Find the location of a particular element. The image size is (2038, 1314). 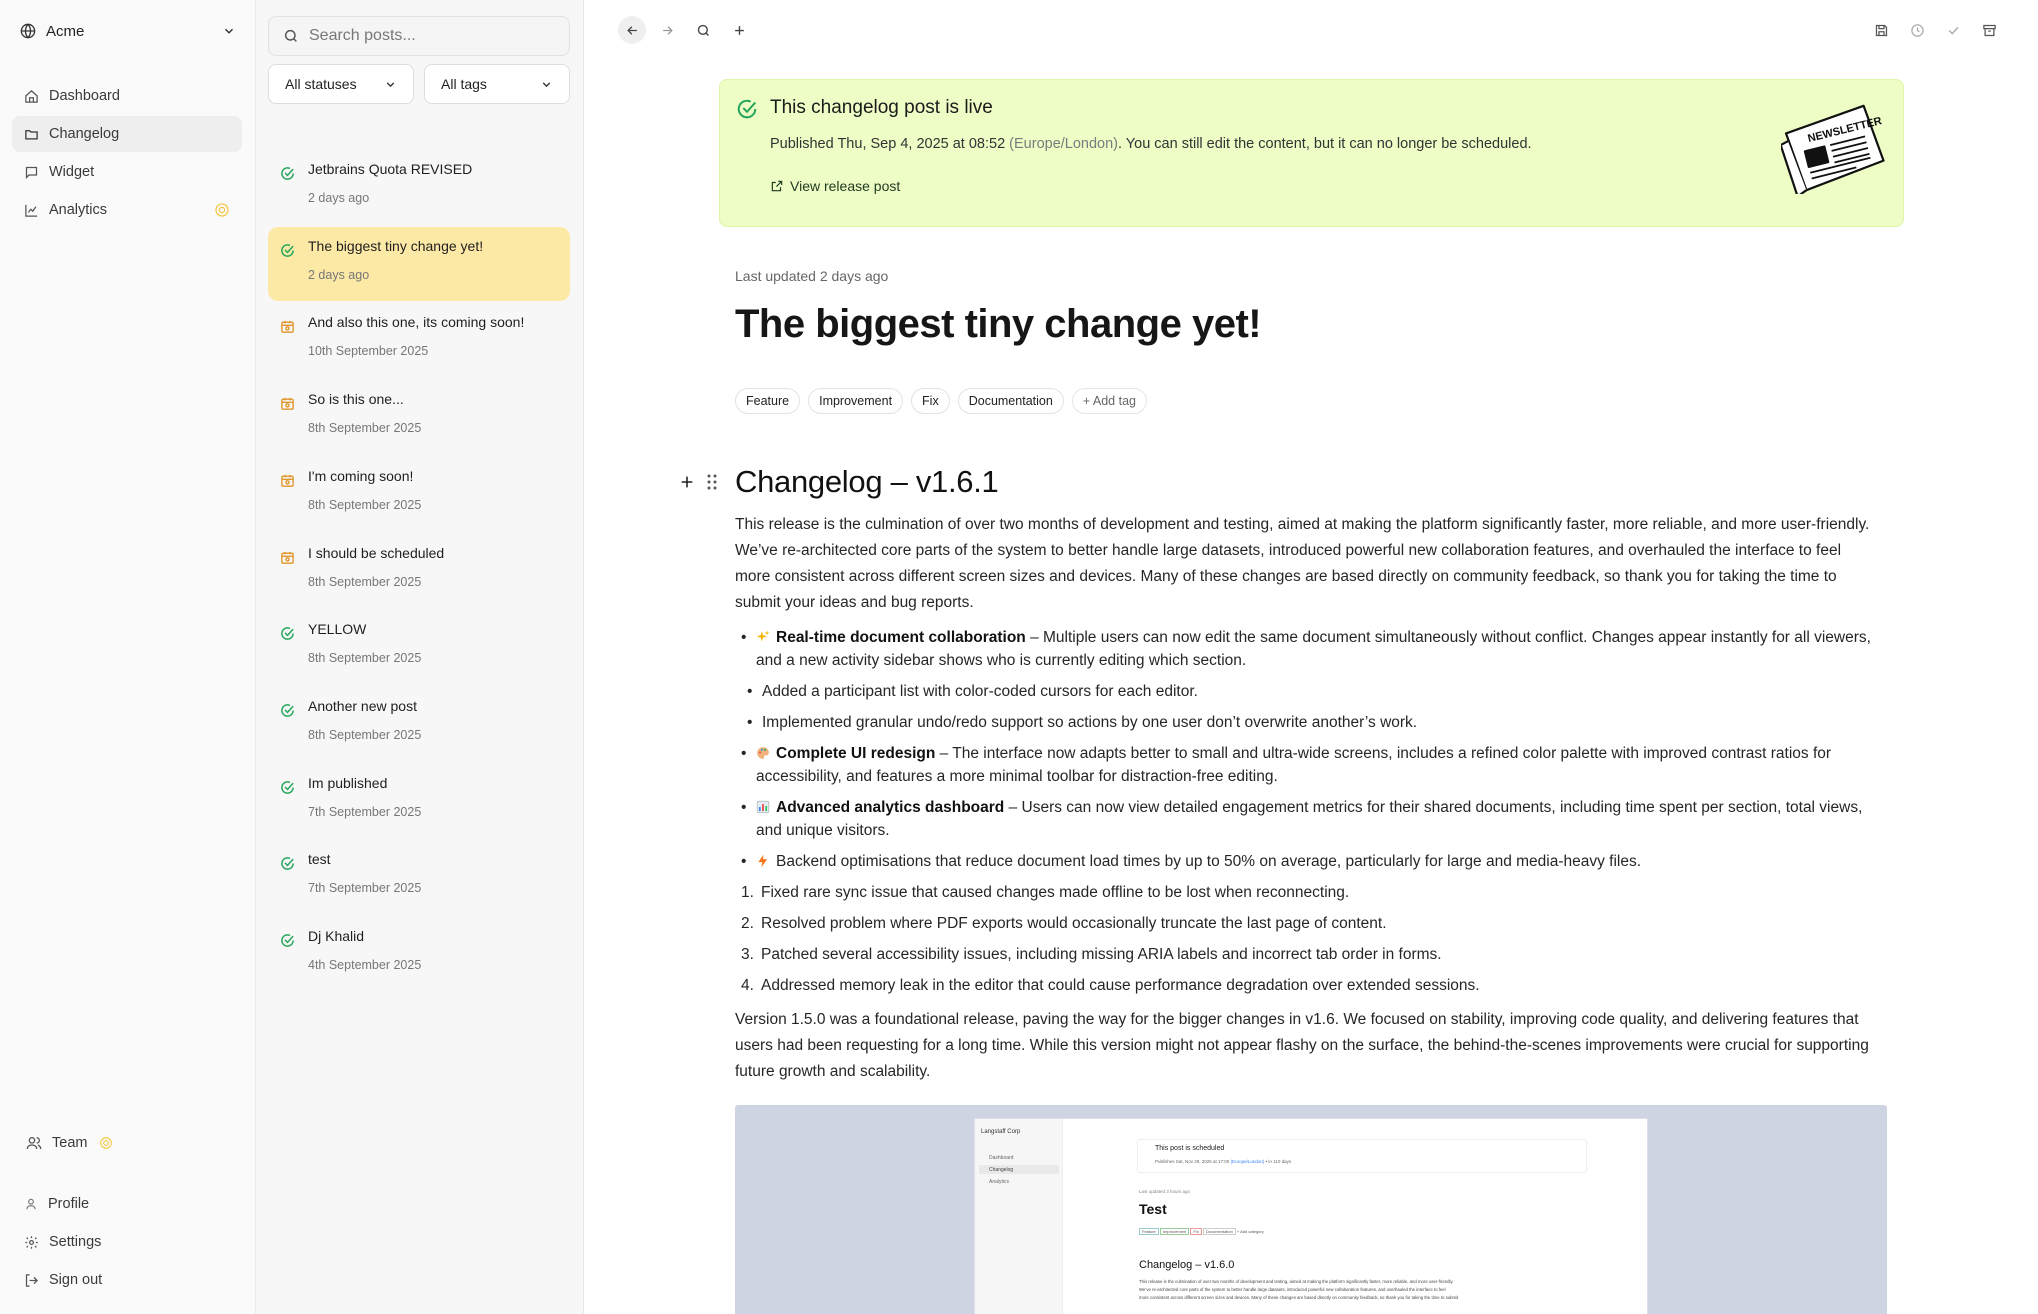

post-list-item: I'm coming soon! 8th September 2025 is located at coordinates (419, 494).